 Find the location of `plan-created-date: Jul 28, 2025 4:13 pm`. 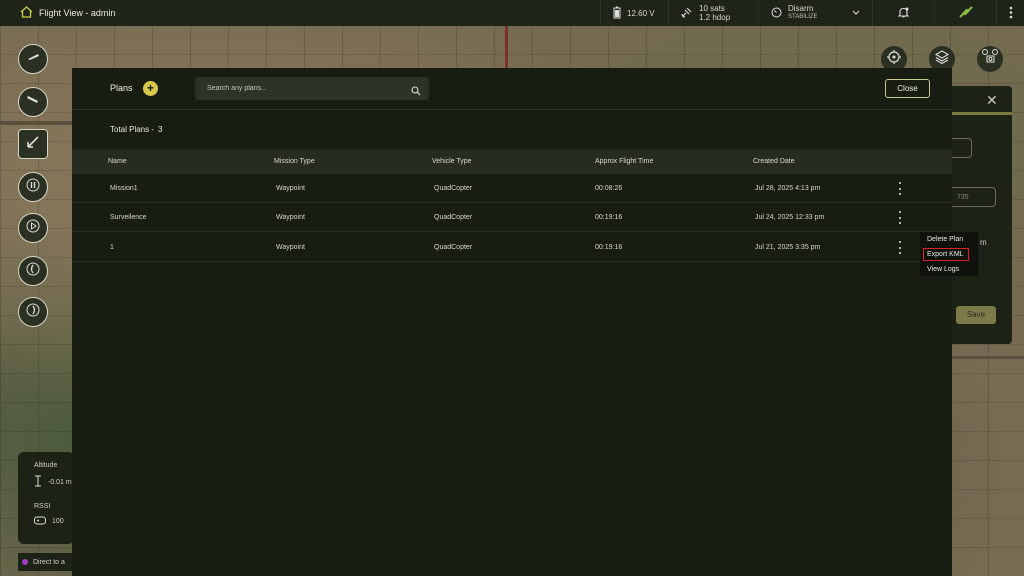

plan-created-date: Jul 28, 2025 4:13 pm is located at coordinates (788, 188).